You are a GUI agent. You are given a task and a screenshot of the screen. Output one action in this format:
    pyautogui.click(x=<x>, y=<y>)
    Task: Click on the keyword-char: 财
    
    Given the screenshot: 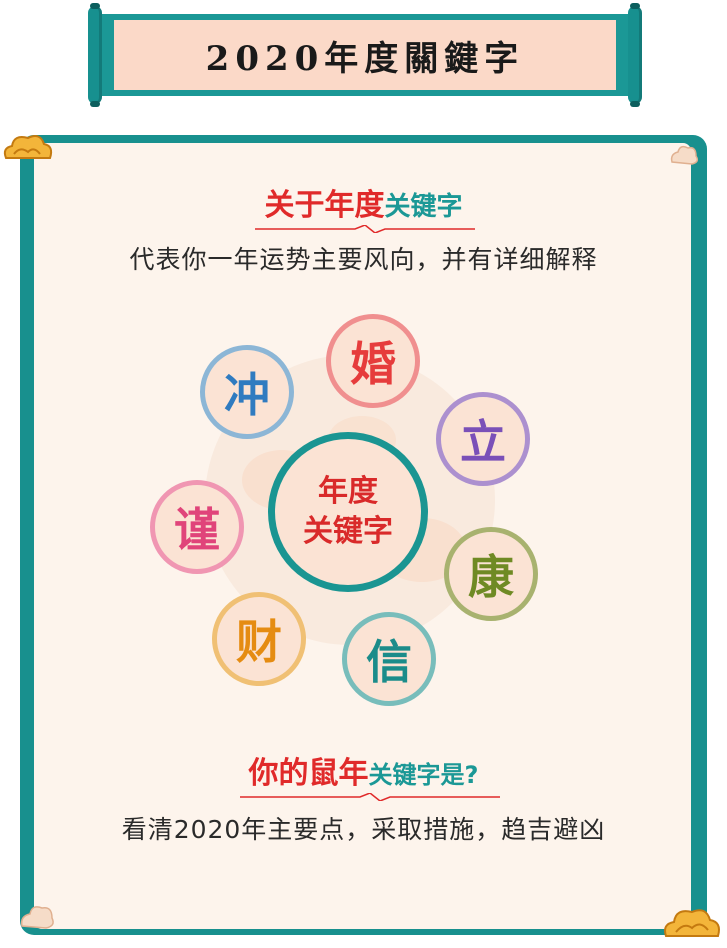 What is the action you would take?
    pyautogui.click(x=259, y=642)
    